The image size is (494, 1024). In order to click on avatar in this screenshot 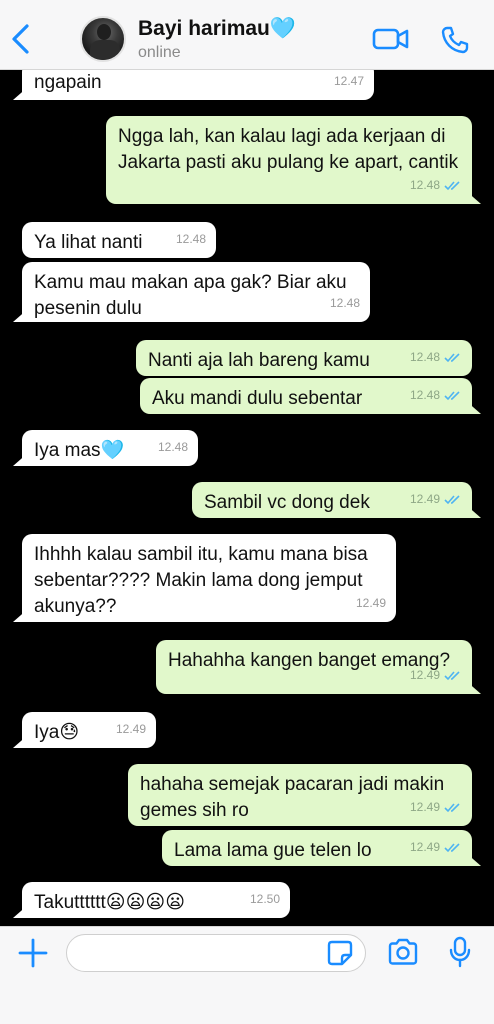, I will do `click(103, 39)`.